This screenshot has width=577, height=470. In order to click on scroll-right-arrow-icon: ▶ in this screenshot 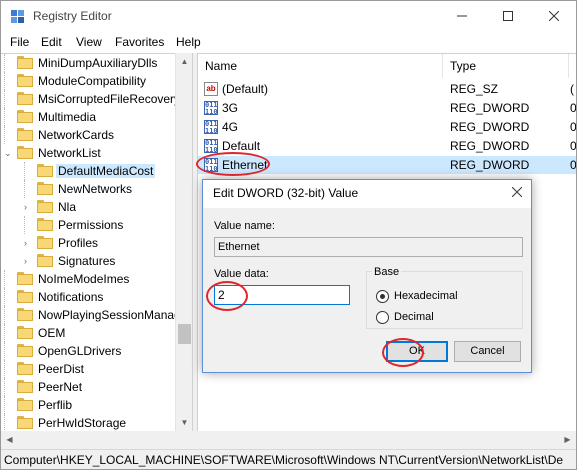, I will do `click(567, 440)`.